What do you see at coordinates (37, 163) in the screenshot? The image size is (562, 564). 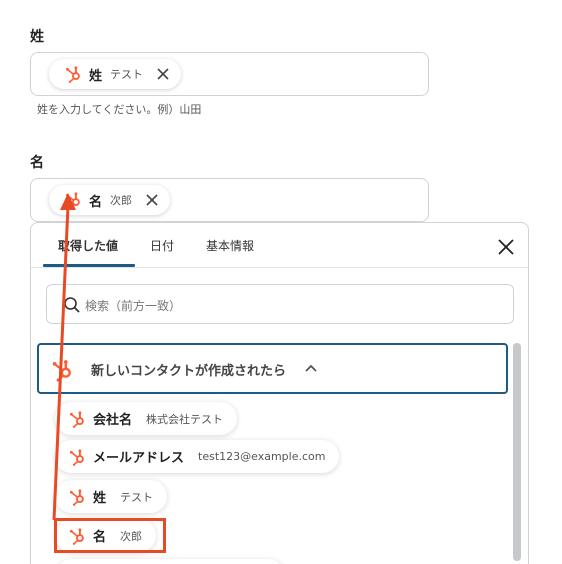 I see `field-label-first-name: 名` at bounding box center [37, 163].